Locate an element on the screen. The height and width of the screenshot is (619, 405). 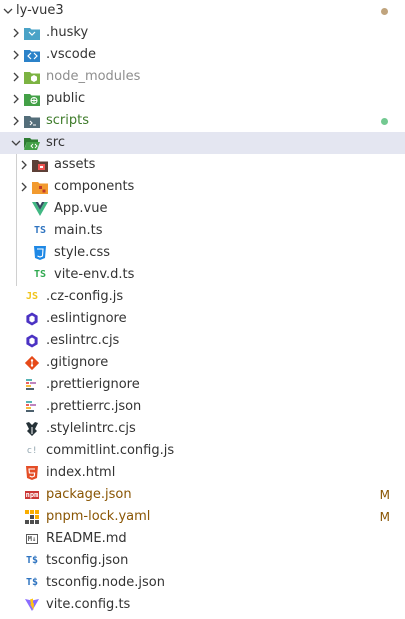
file-label: README.md is located at coordinates (86, 538).